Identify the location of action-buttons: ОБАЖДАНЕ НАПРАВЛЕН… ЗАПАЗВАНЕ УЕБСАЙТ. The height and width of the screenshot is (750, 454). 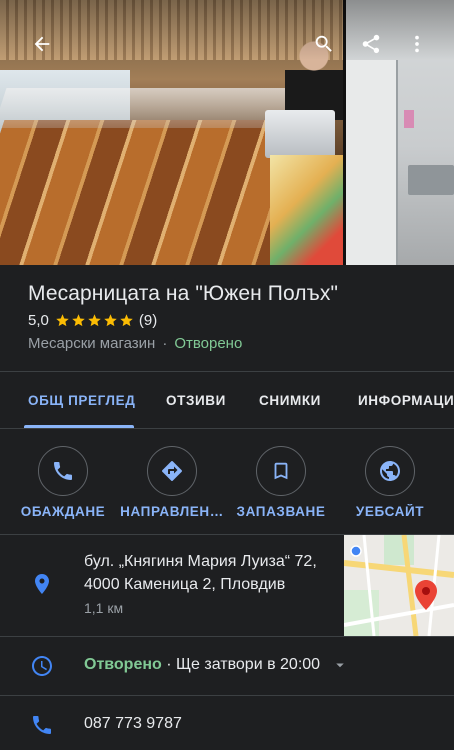
(227, 485).